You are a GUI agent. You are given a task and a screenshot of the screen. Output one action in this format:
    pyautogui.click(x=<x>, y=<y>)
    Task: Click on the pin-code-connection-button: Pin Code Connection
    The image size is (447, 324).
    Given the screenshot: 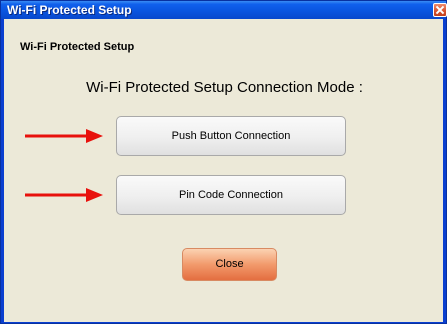 What is the action you would take?
    pyautogui.click(x=231, y=195)
    